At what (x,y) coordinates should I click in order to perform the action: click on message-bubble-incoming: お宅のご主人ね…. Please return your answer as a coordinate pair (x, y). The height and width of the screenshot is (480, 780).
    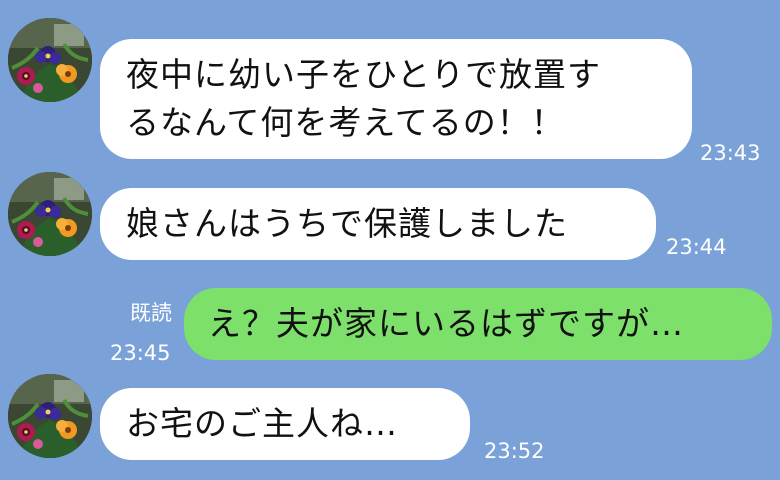
    Looking at the image, I should click on (285, 424).